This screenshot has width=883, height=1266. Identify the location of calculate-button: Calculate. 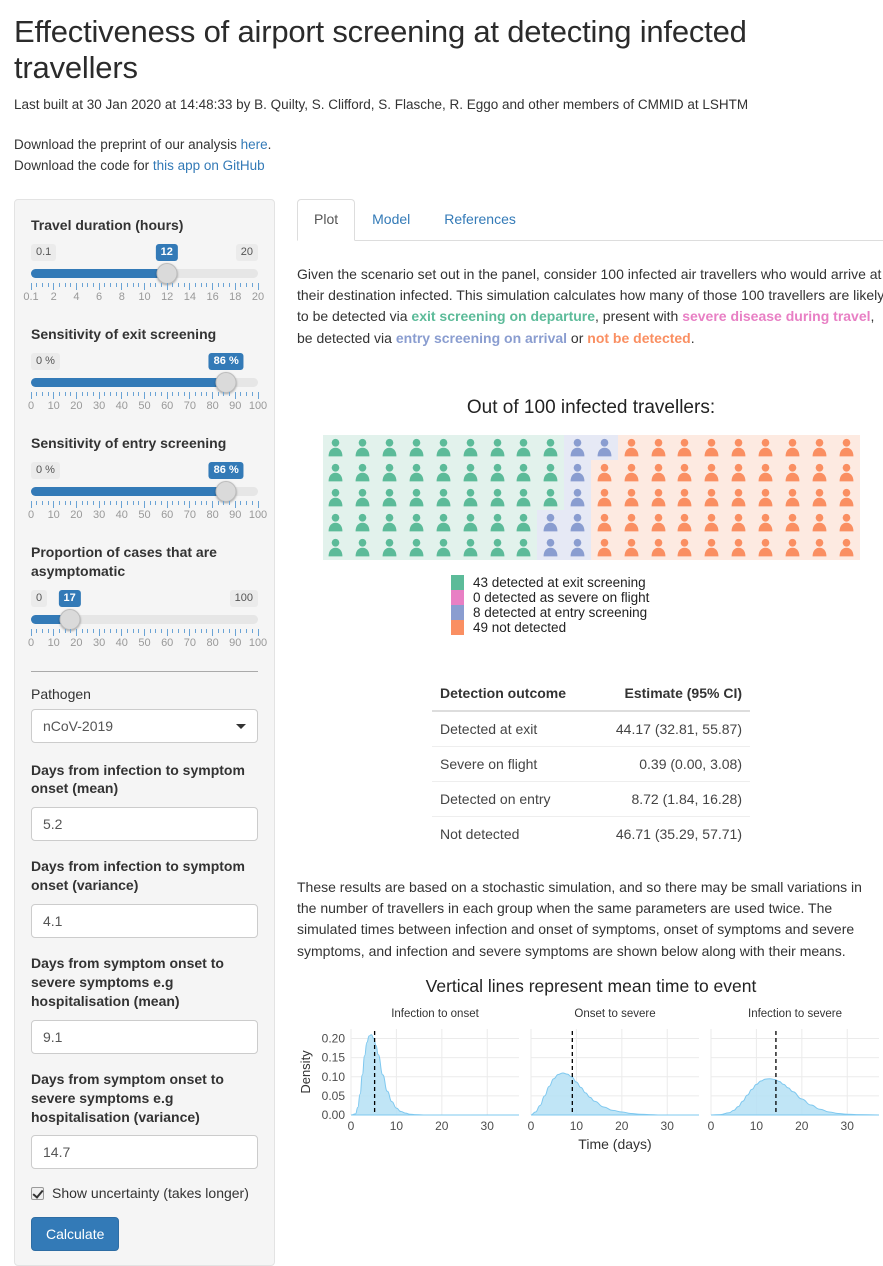
(75, 1234).